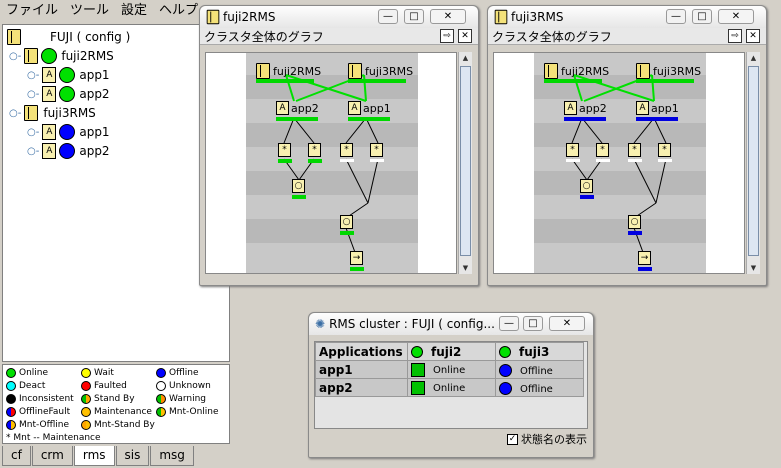 This screenshot has height=468, width=781. Describe the element at coordinates (89, 11) in the screenshot. I see `menu-tools: ツール` at that location.